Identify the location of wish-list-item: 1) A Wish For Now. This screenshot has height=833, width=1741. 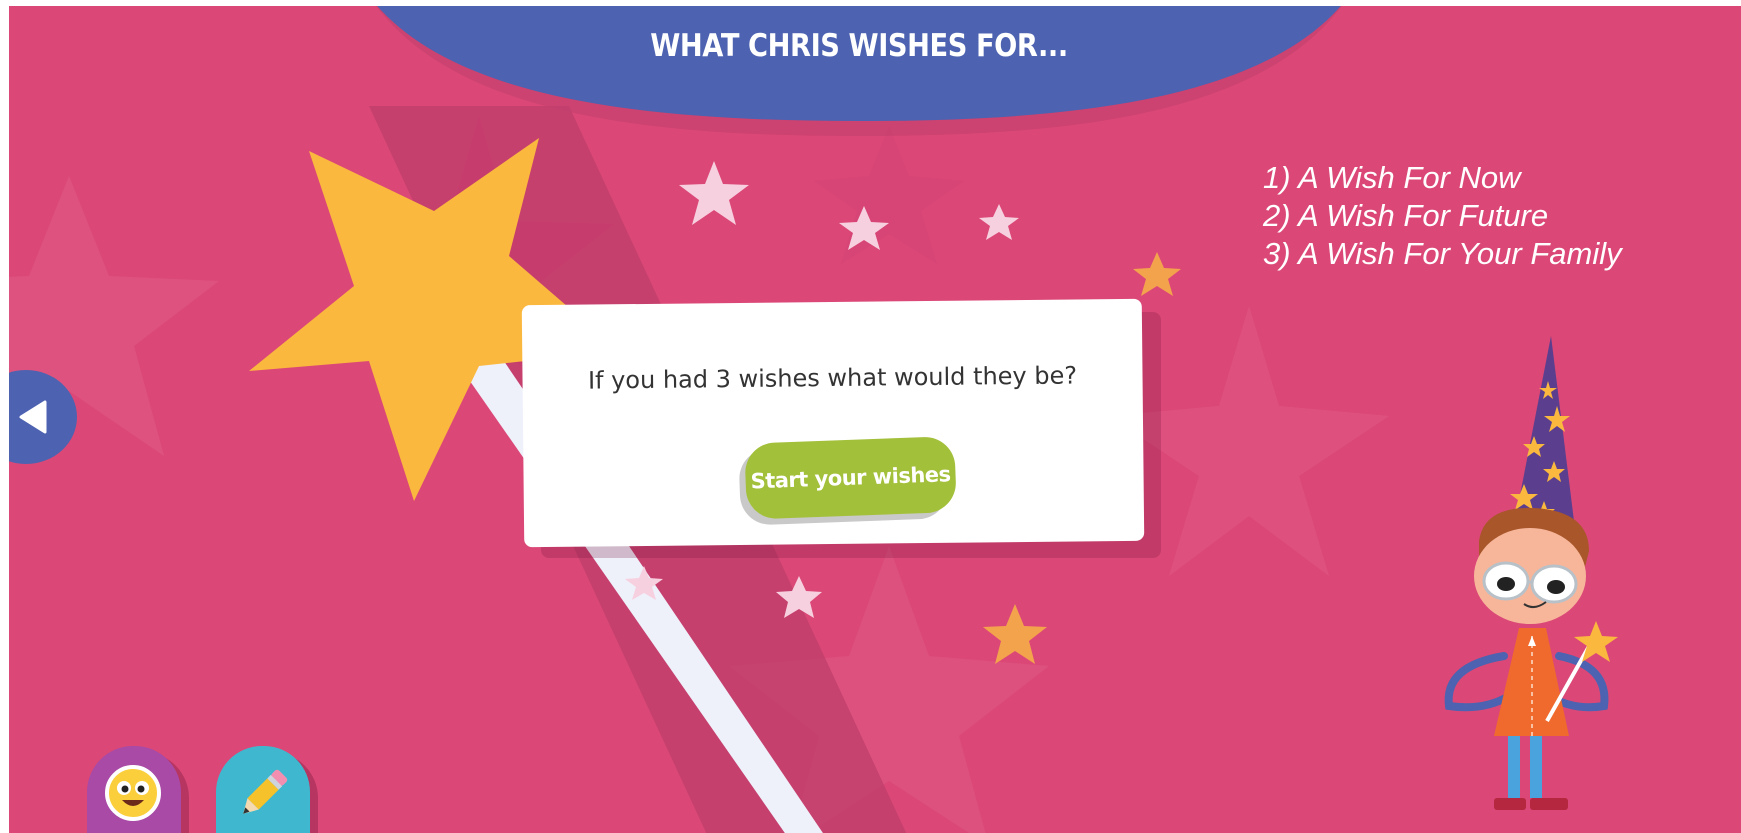
(1392, 177).